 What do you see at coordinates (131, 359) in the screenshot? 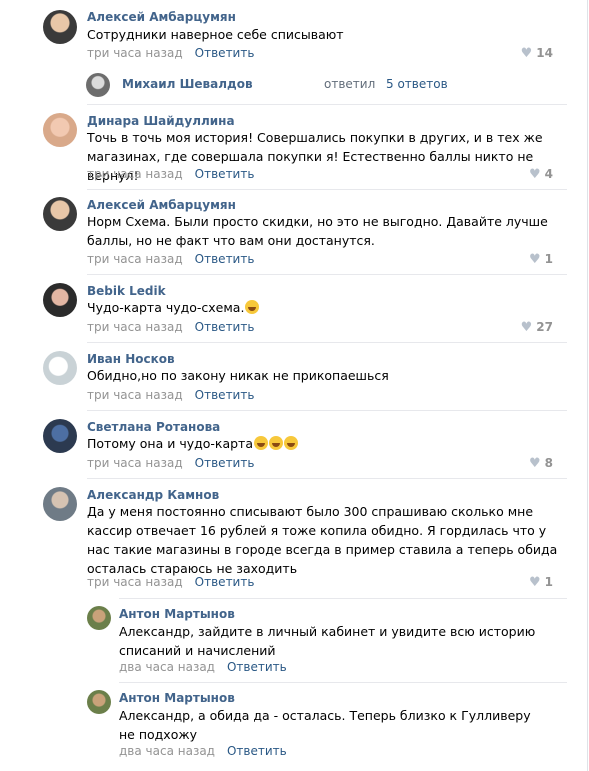
I see `comment-author: Иван Носков` at bounding box center [131, 359].